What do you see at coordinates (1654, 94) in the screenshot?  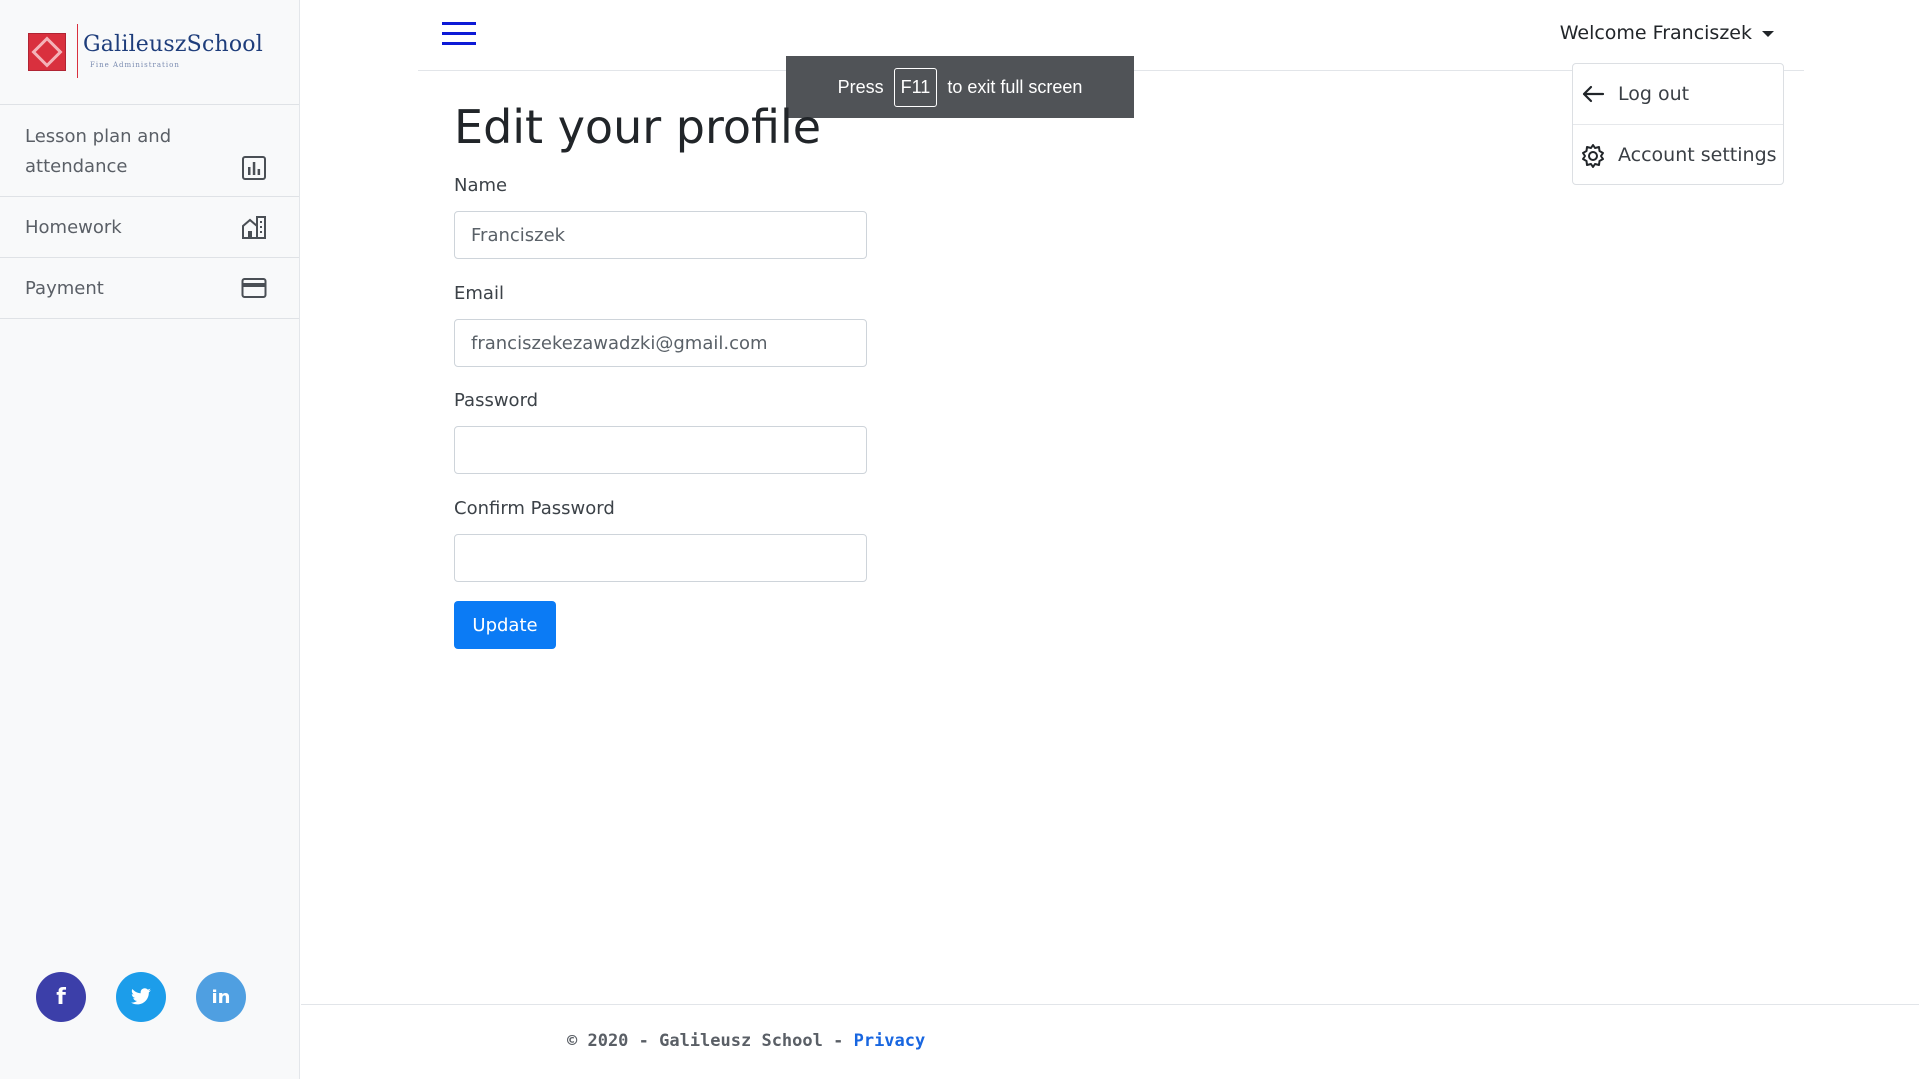 I see `logout-label: Log out` at bounding box center [1654, 94].